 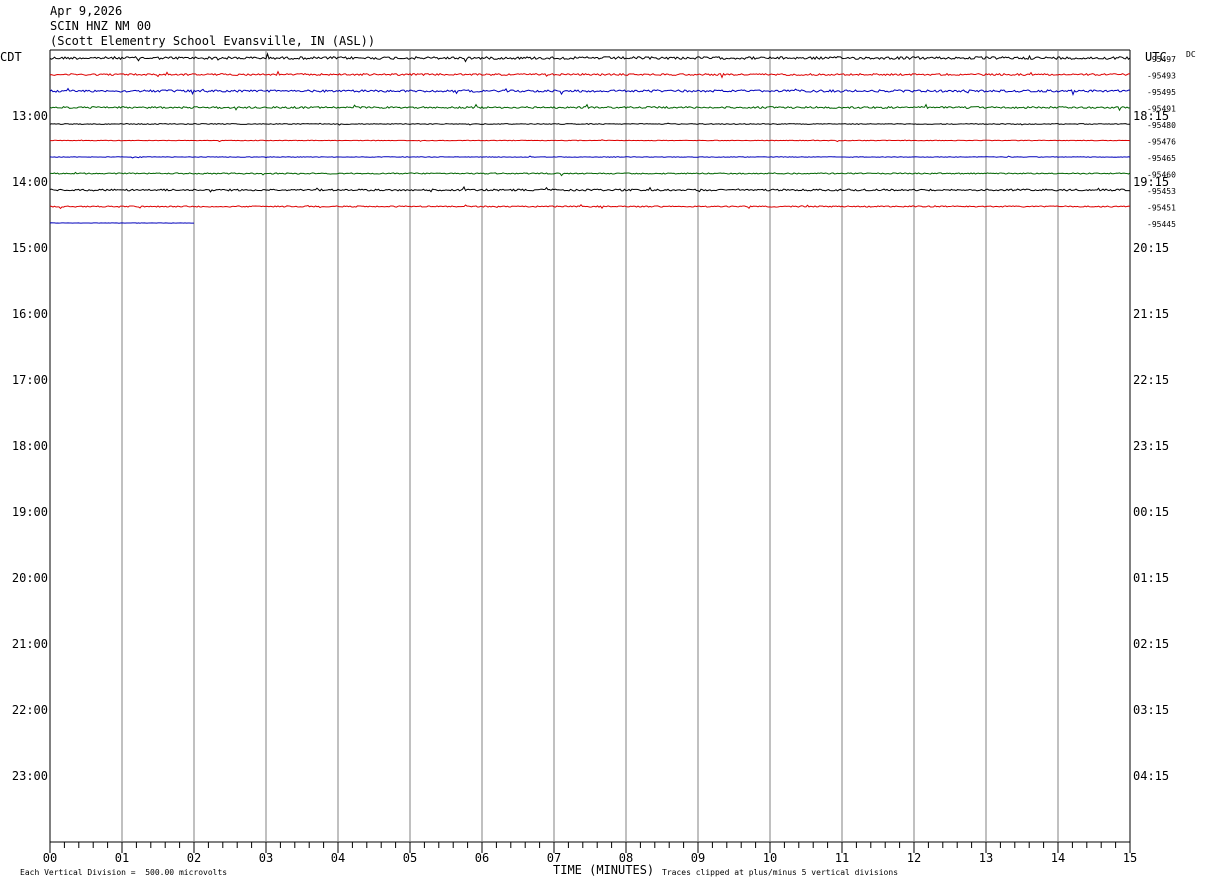 I want to click on x-tick-label: 02, so click(x=194, y=858).